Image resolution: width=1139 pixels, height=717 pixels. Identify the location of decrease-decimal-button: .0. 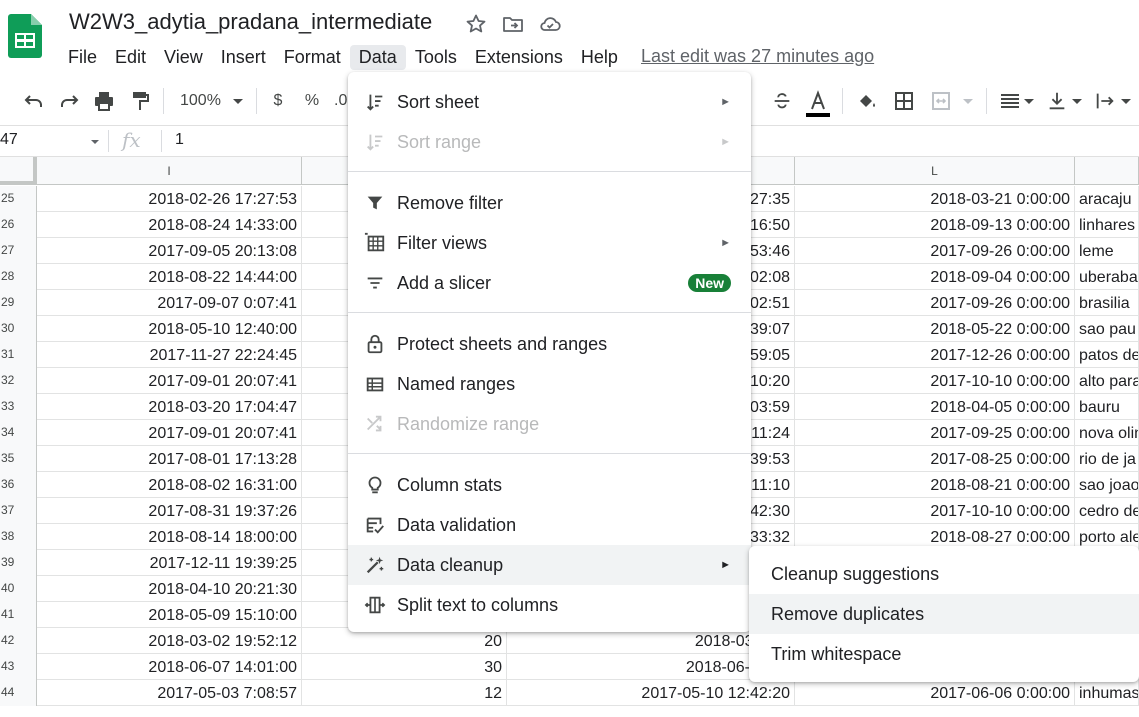
(341, 101).